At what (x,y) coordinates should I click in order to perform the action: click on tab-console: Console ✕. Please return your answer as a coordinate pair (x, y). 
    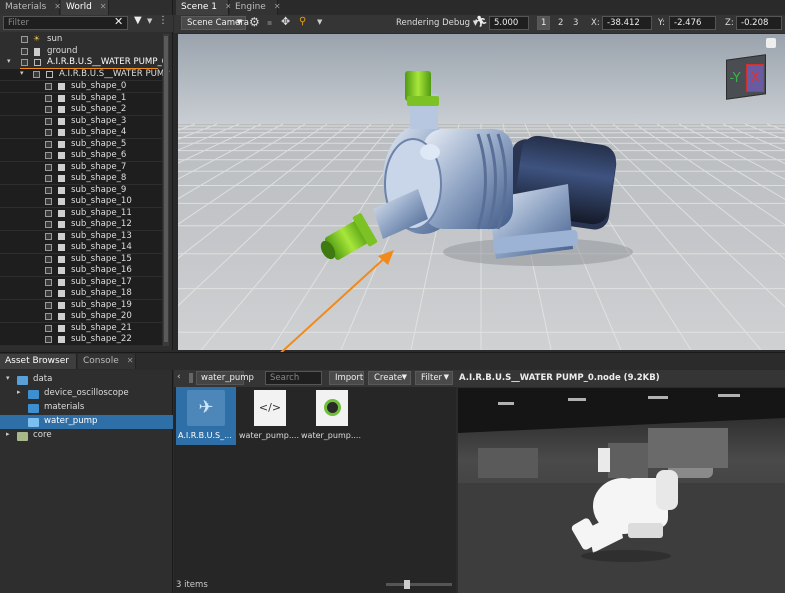
    Looking at the image, I should click on (107, 361).